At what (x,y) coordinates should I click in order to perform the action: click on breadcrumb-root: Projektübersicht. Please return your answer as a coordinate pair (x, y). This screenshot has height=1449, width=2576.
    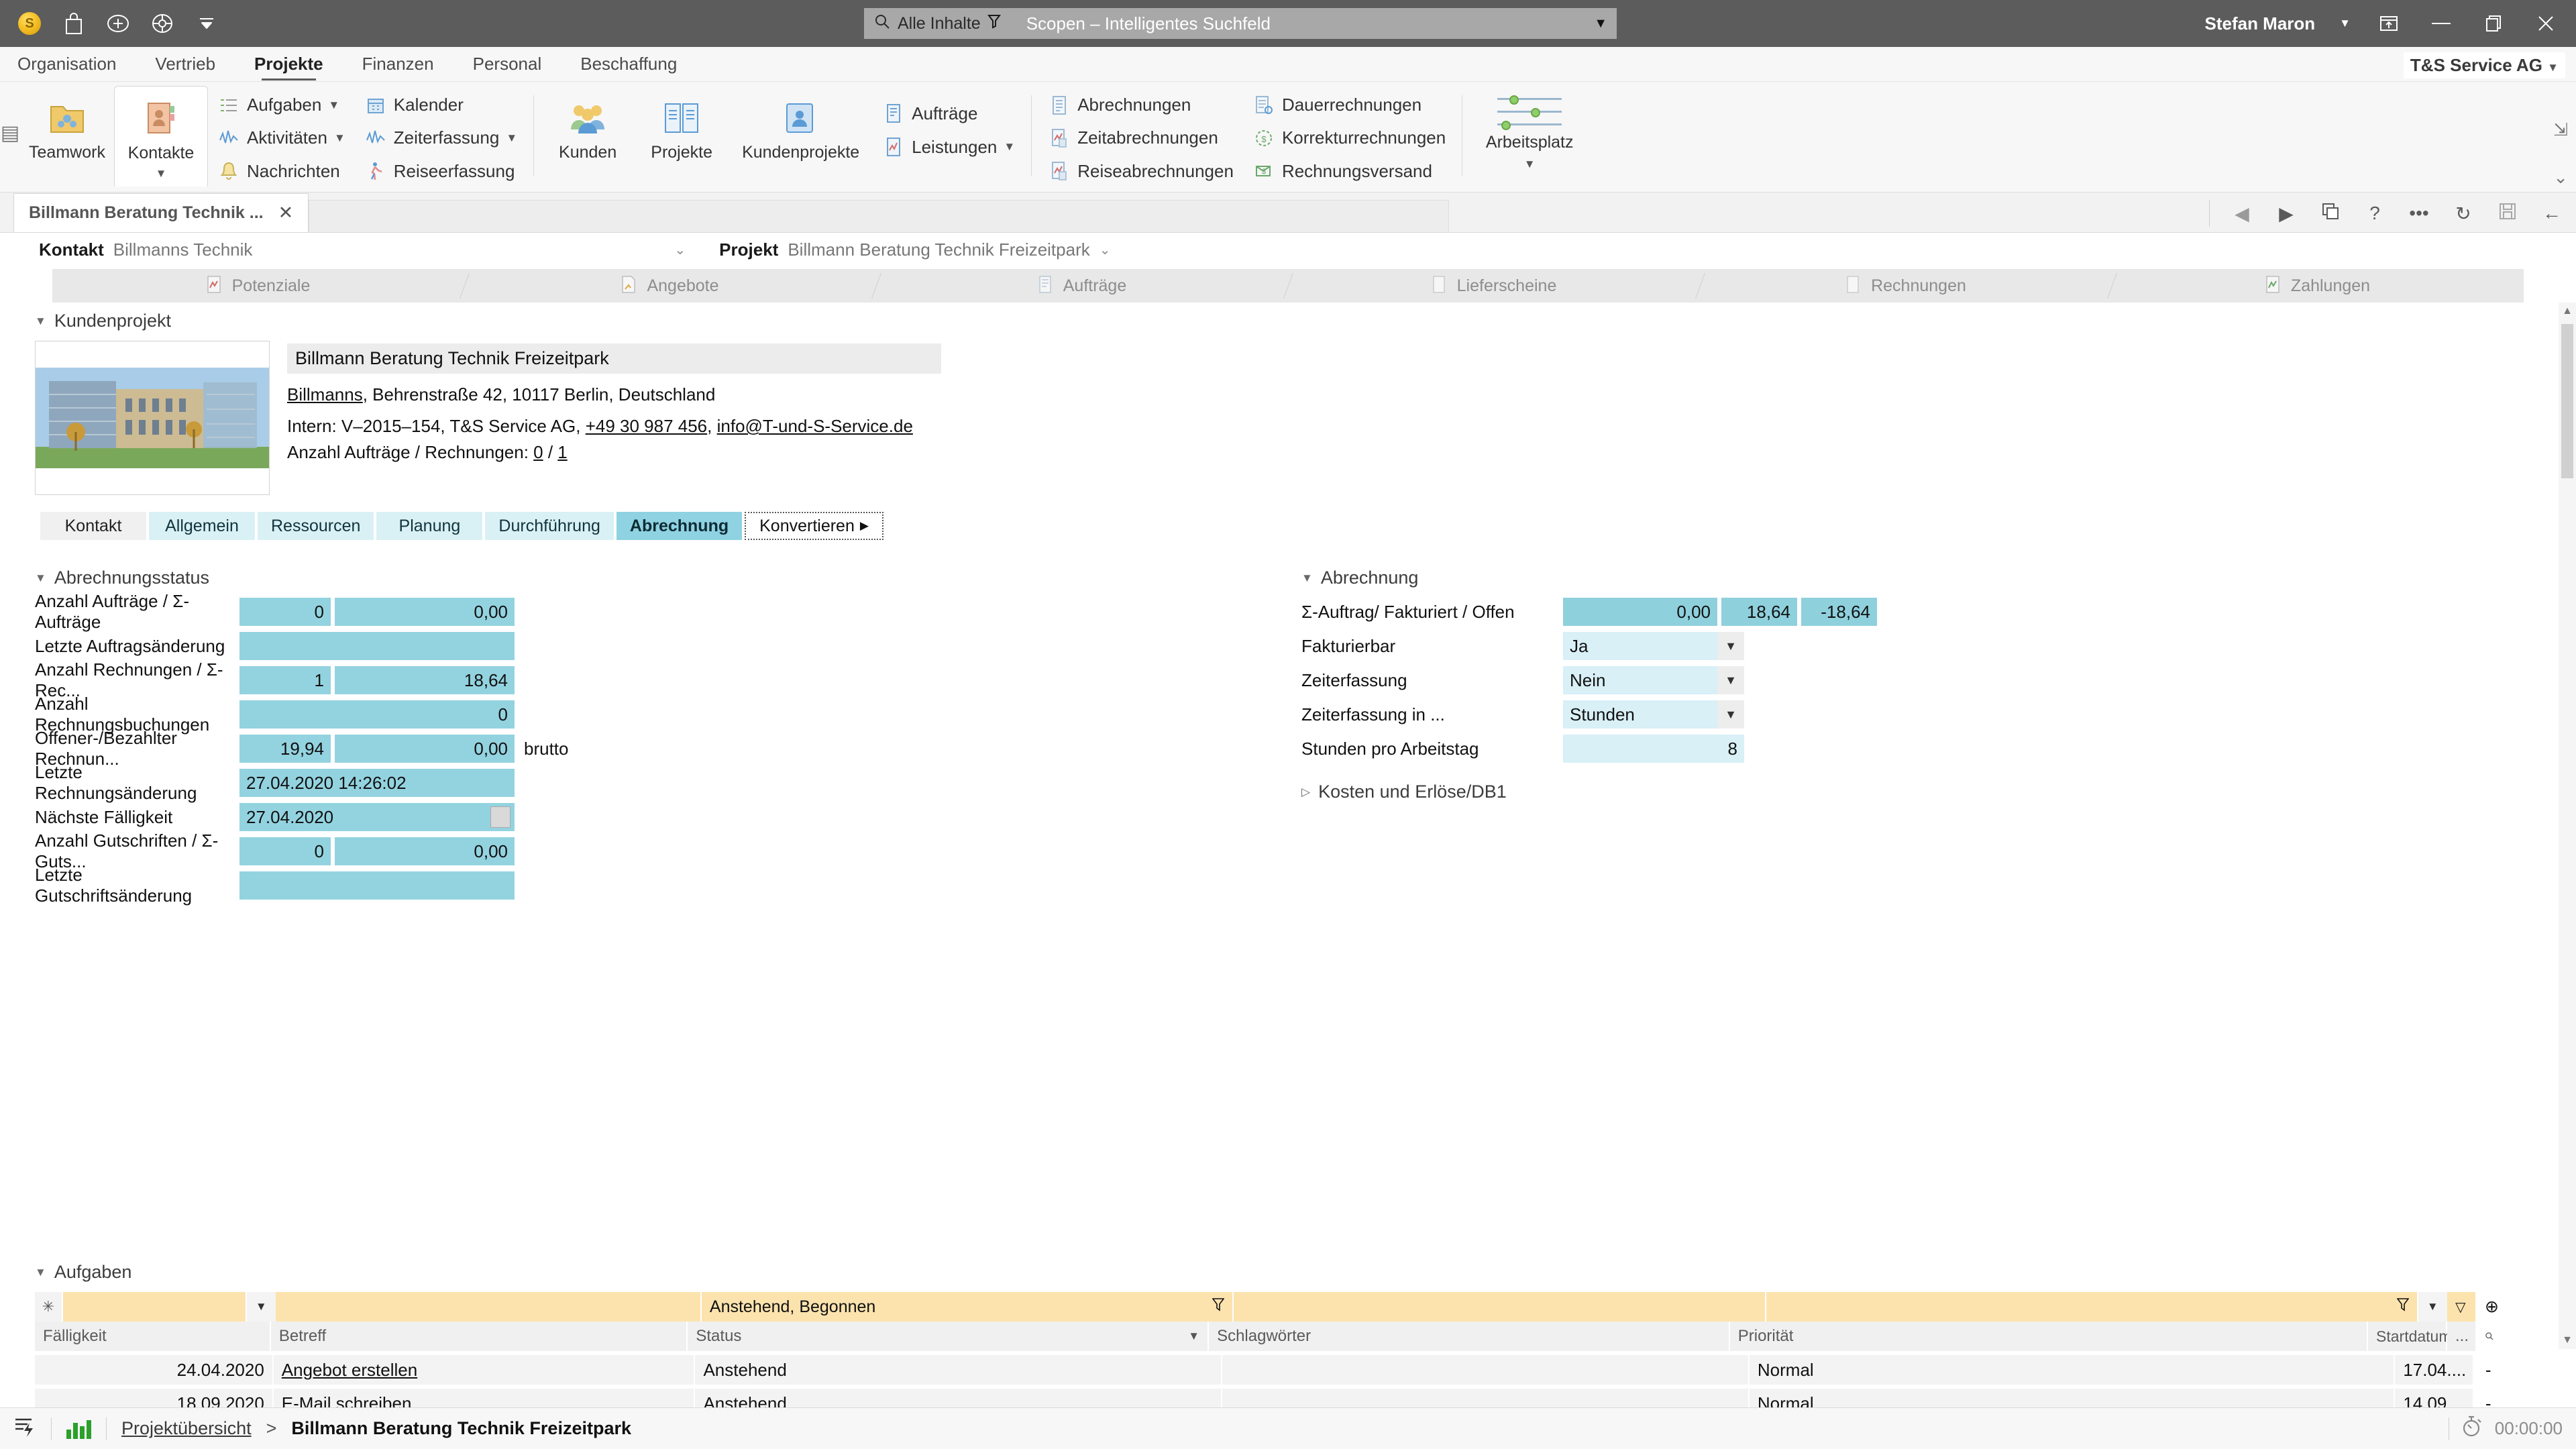
    Looking at the image, I should click on (186, 1428).